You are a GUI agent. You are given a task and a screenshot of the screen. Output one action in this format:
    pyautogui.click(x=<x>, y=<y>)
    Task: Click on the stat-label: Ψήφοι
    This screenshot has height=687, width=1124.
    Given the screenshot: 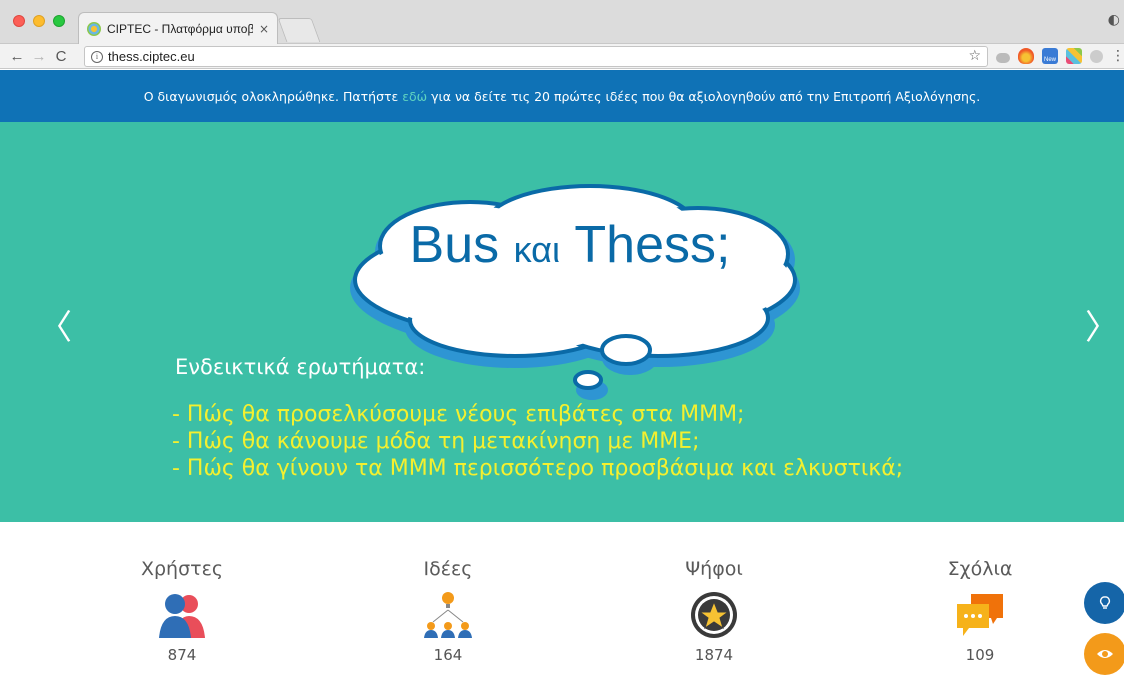 What is the action you would take?
    pyautogui.click(x=714, y=569)
    